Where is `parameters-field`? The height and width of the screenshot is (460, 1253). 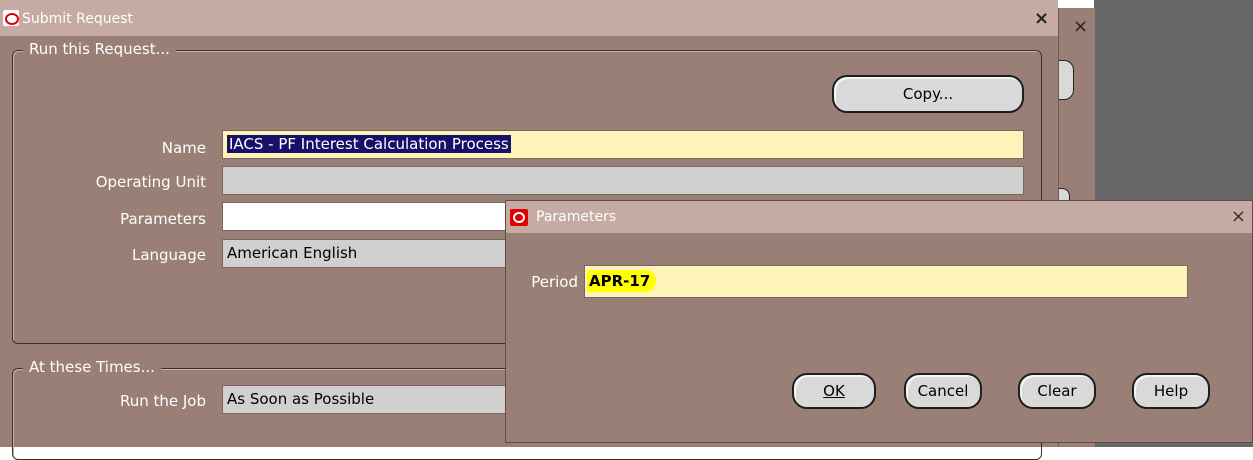 parameters-field is located at coordinates (367, 216).